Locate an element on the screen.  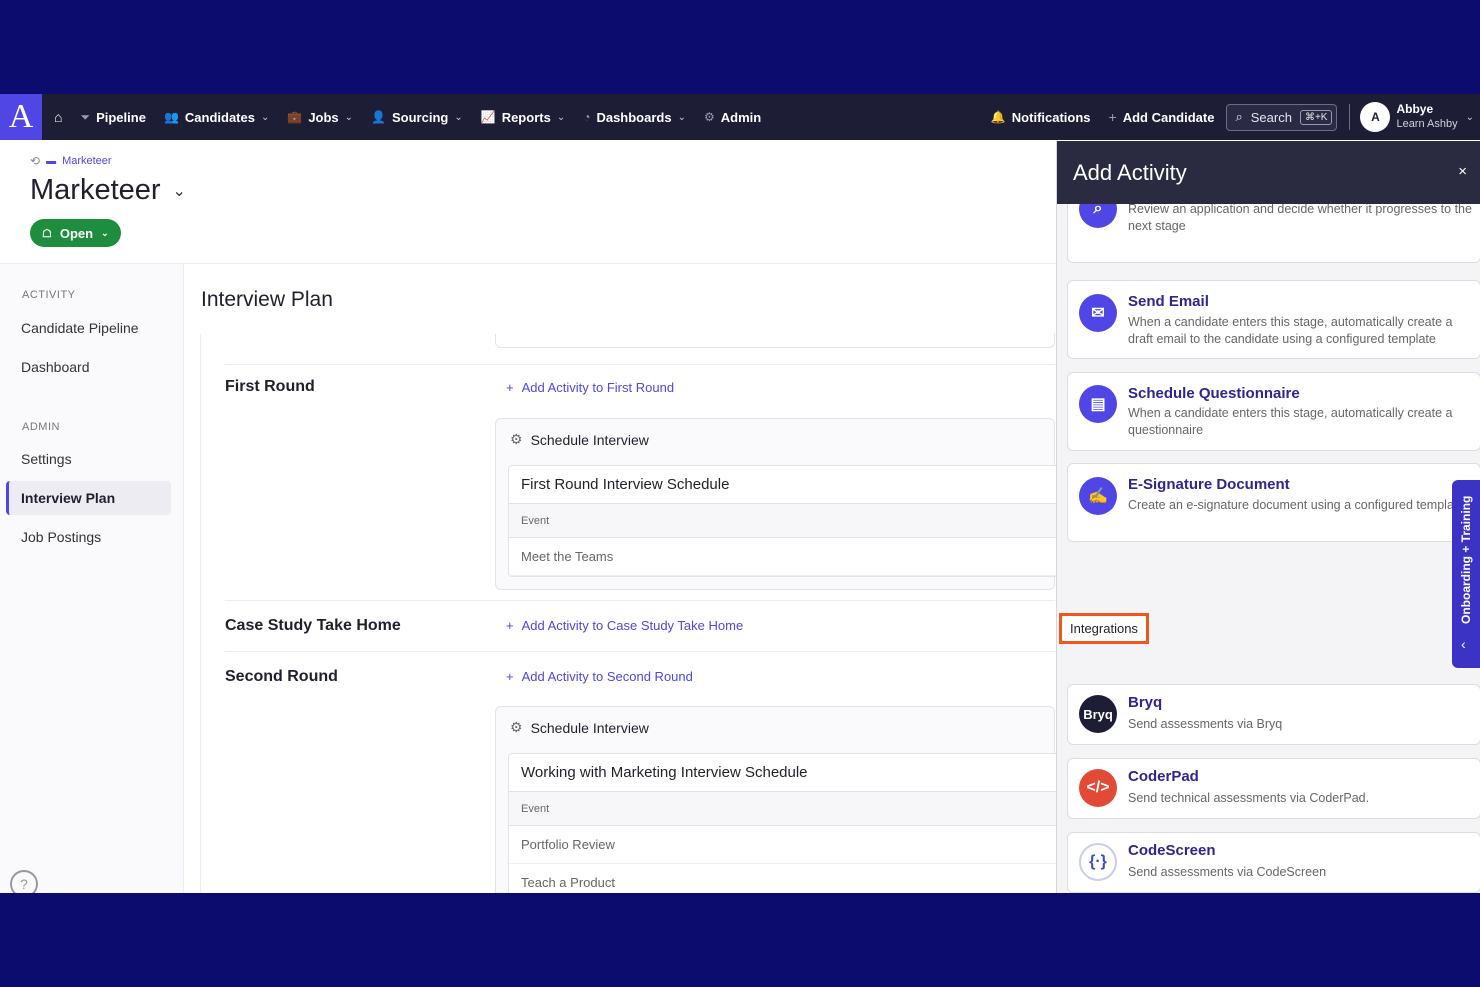
nav-candidates: 👥 Candidates ⌄ is located at coordinates (216, 117).